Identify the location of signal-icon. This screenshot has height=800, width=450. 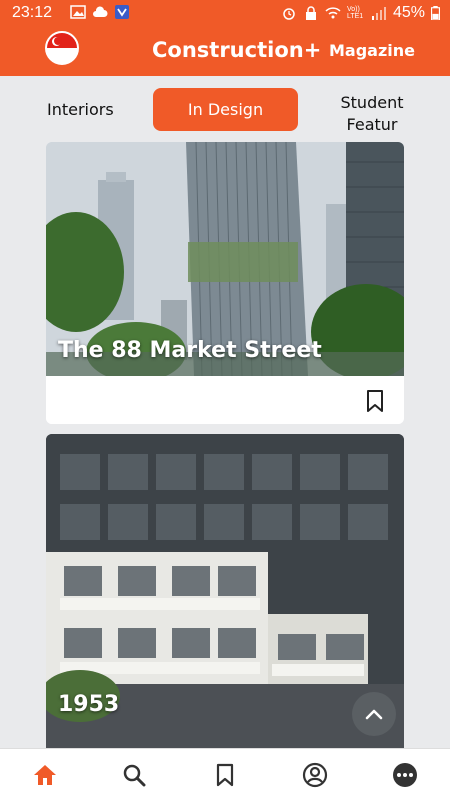
(378, 13).